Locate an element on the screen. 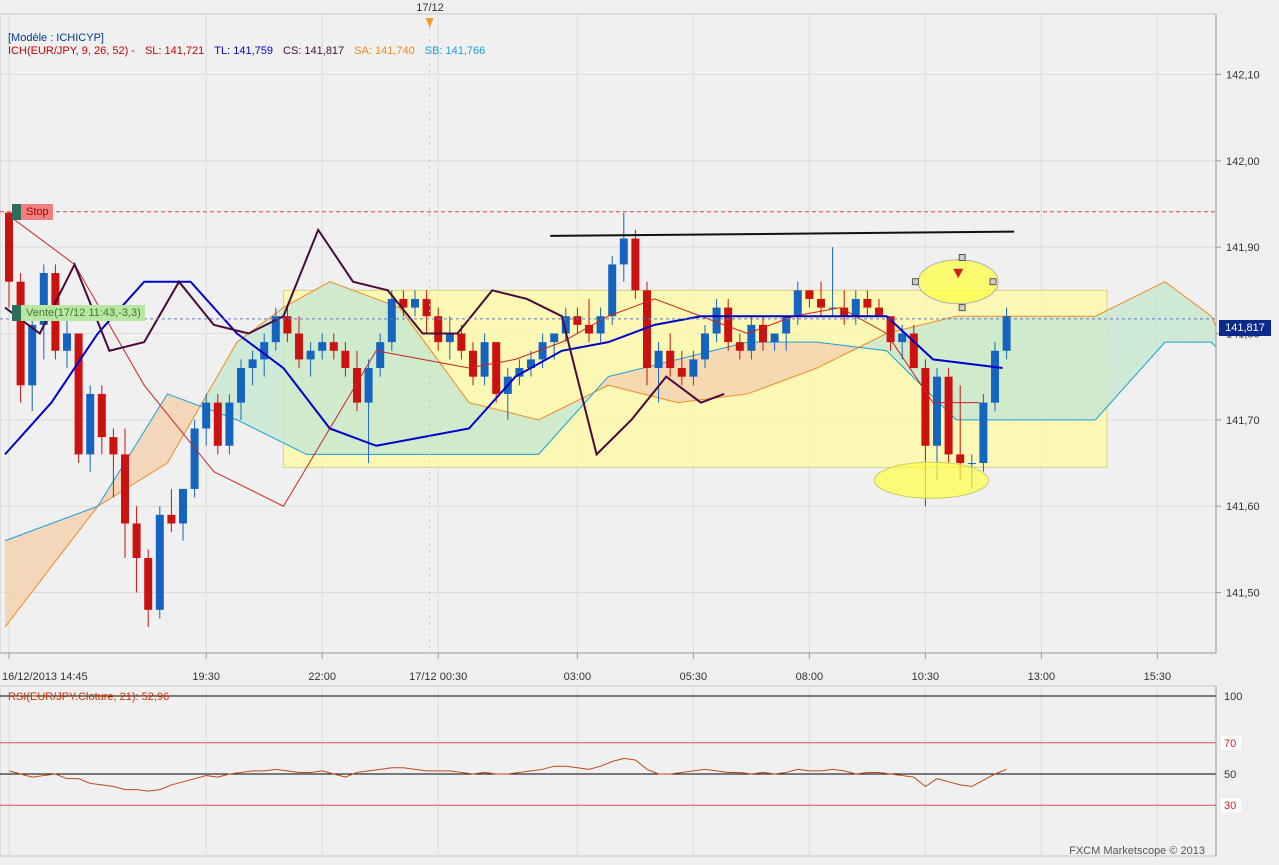  indicator-name: ICH(EUR/JPY, 9, 26, 52) - is located at coordinates (71, 51).